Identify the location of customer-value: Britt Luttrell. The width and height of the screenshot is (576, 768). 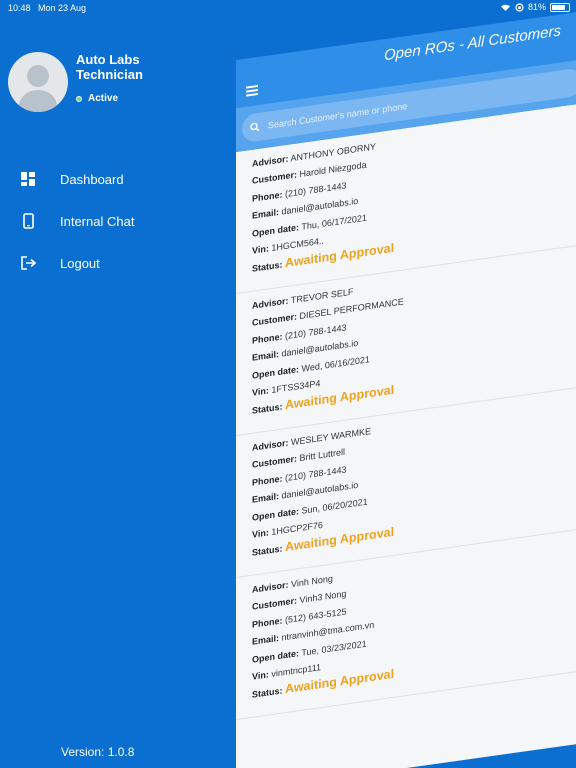
(322, 455).